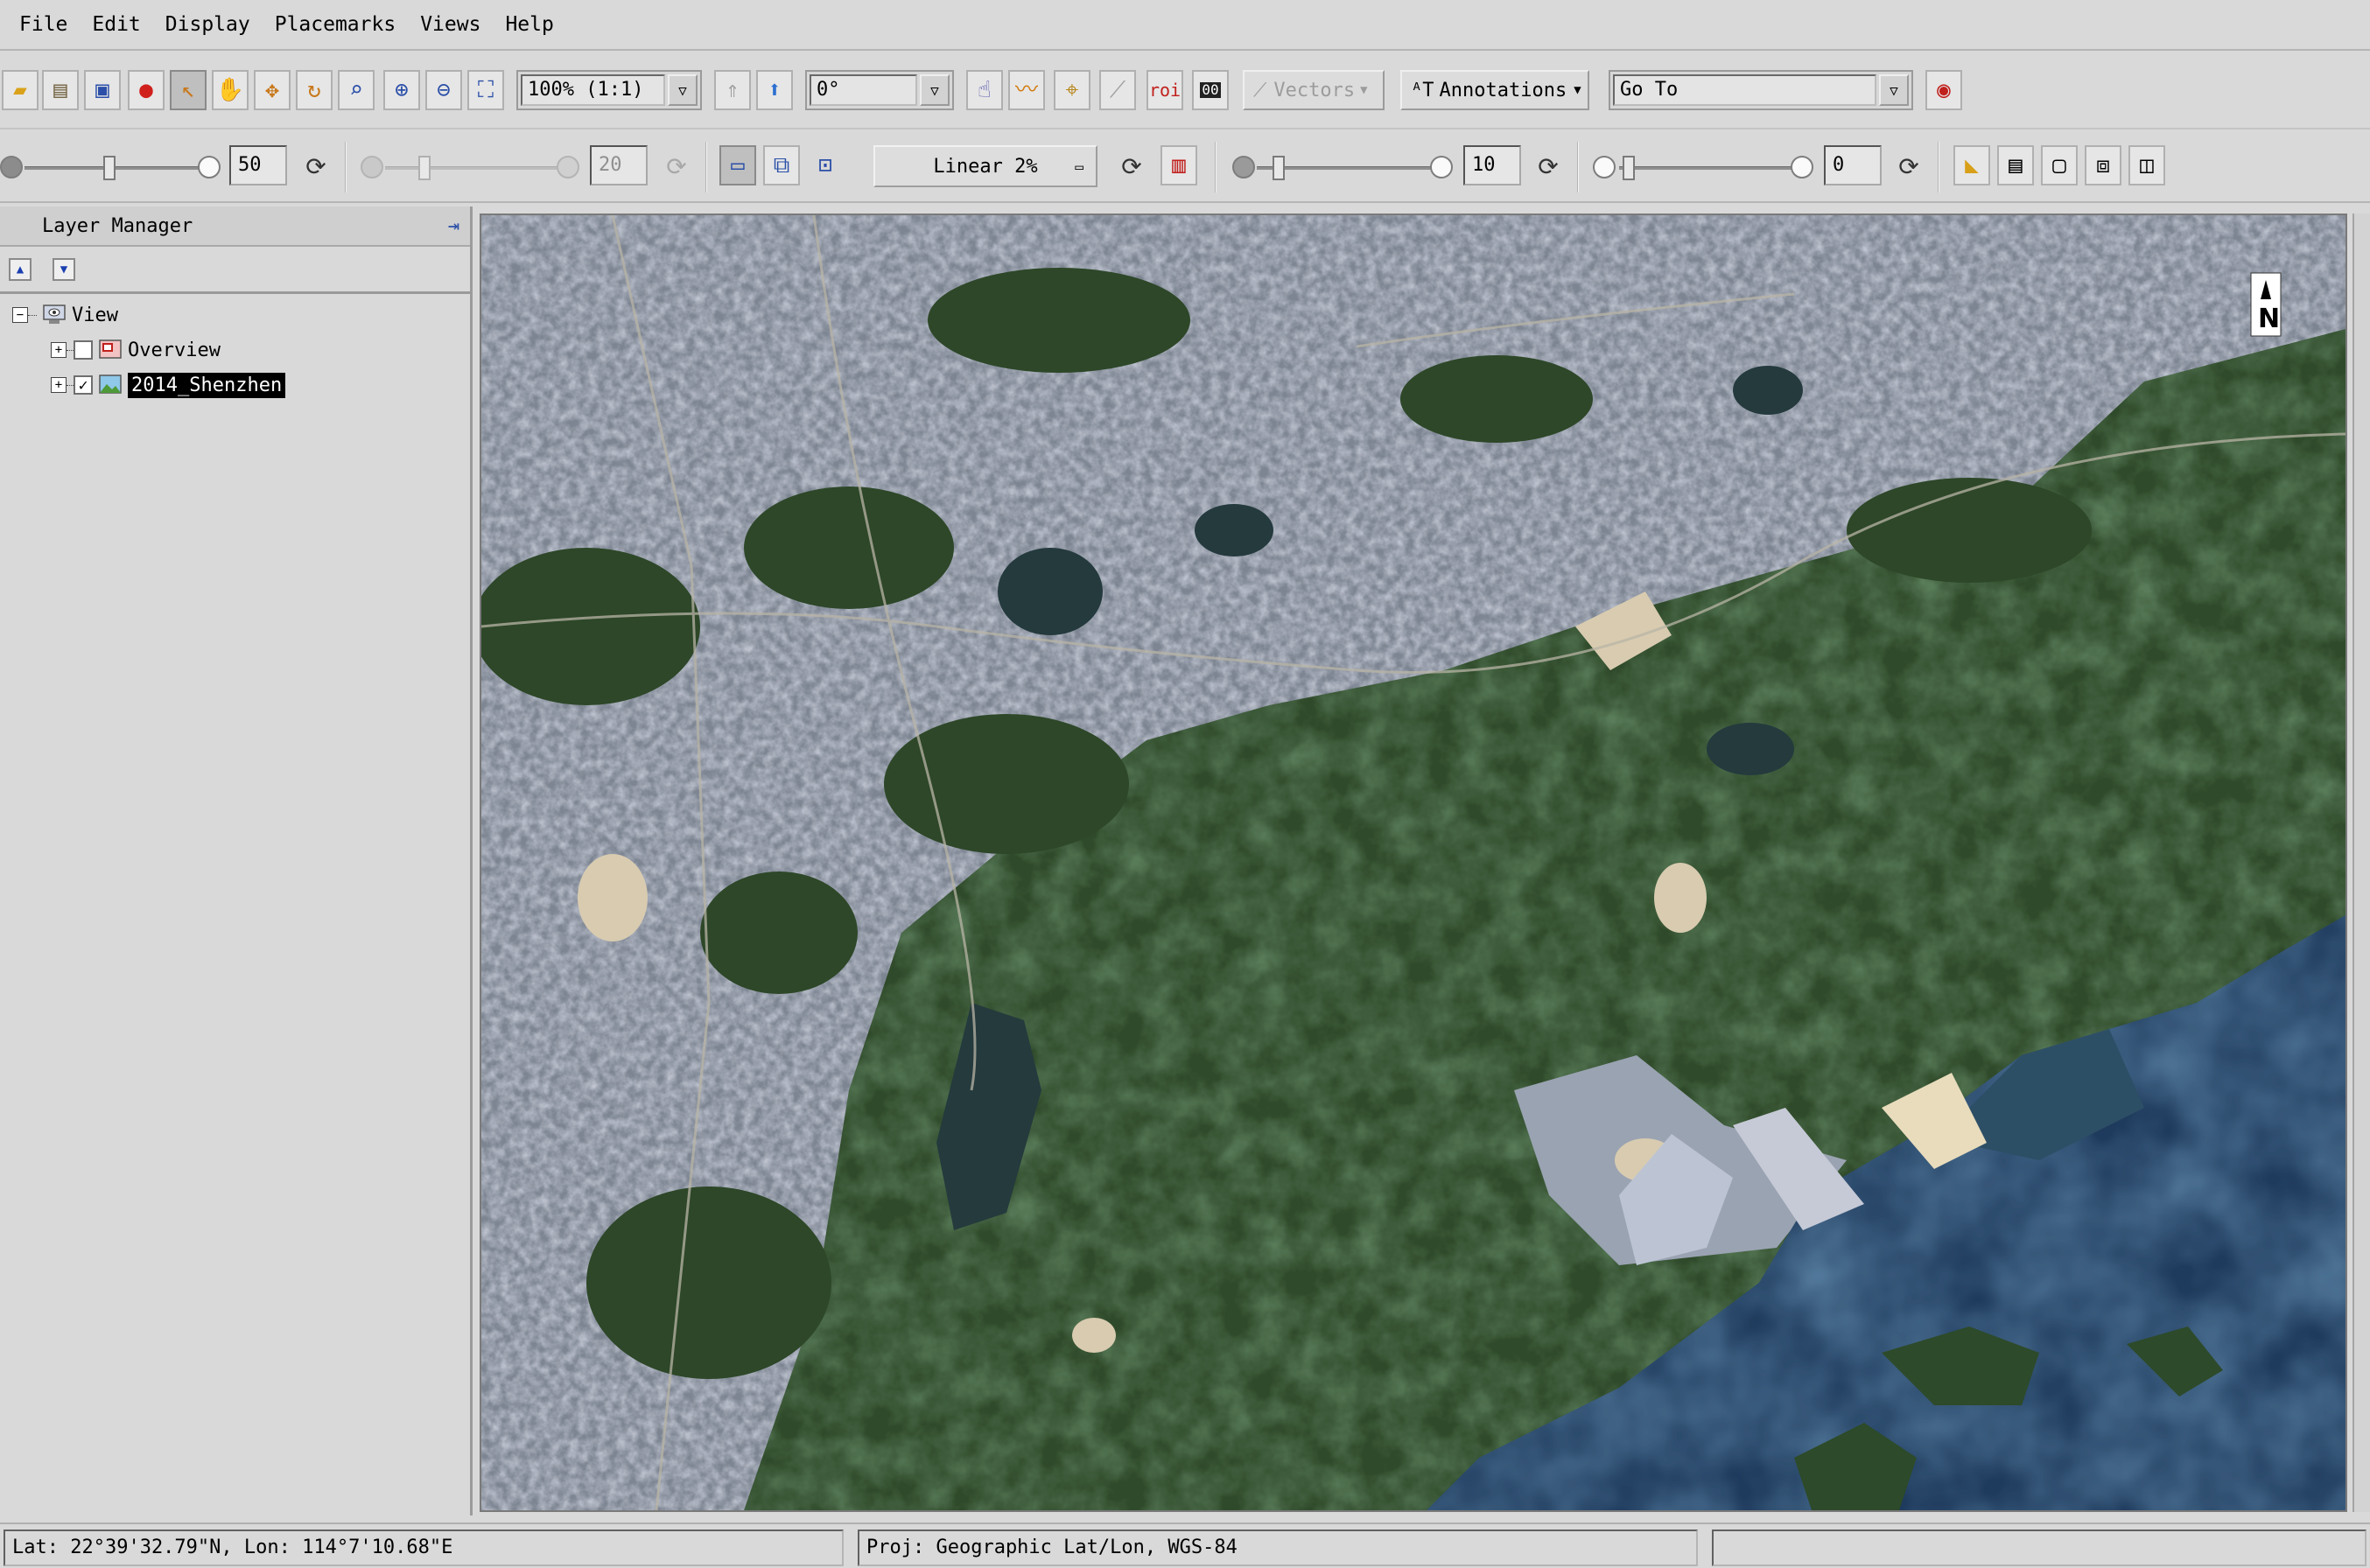  What do you see at coordinates (825, 165) in the screenshot?
I see `view-extent-button: ⊡` at bounding box center [825, 165].